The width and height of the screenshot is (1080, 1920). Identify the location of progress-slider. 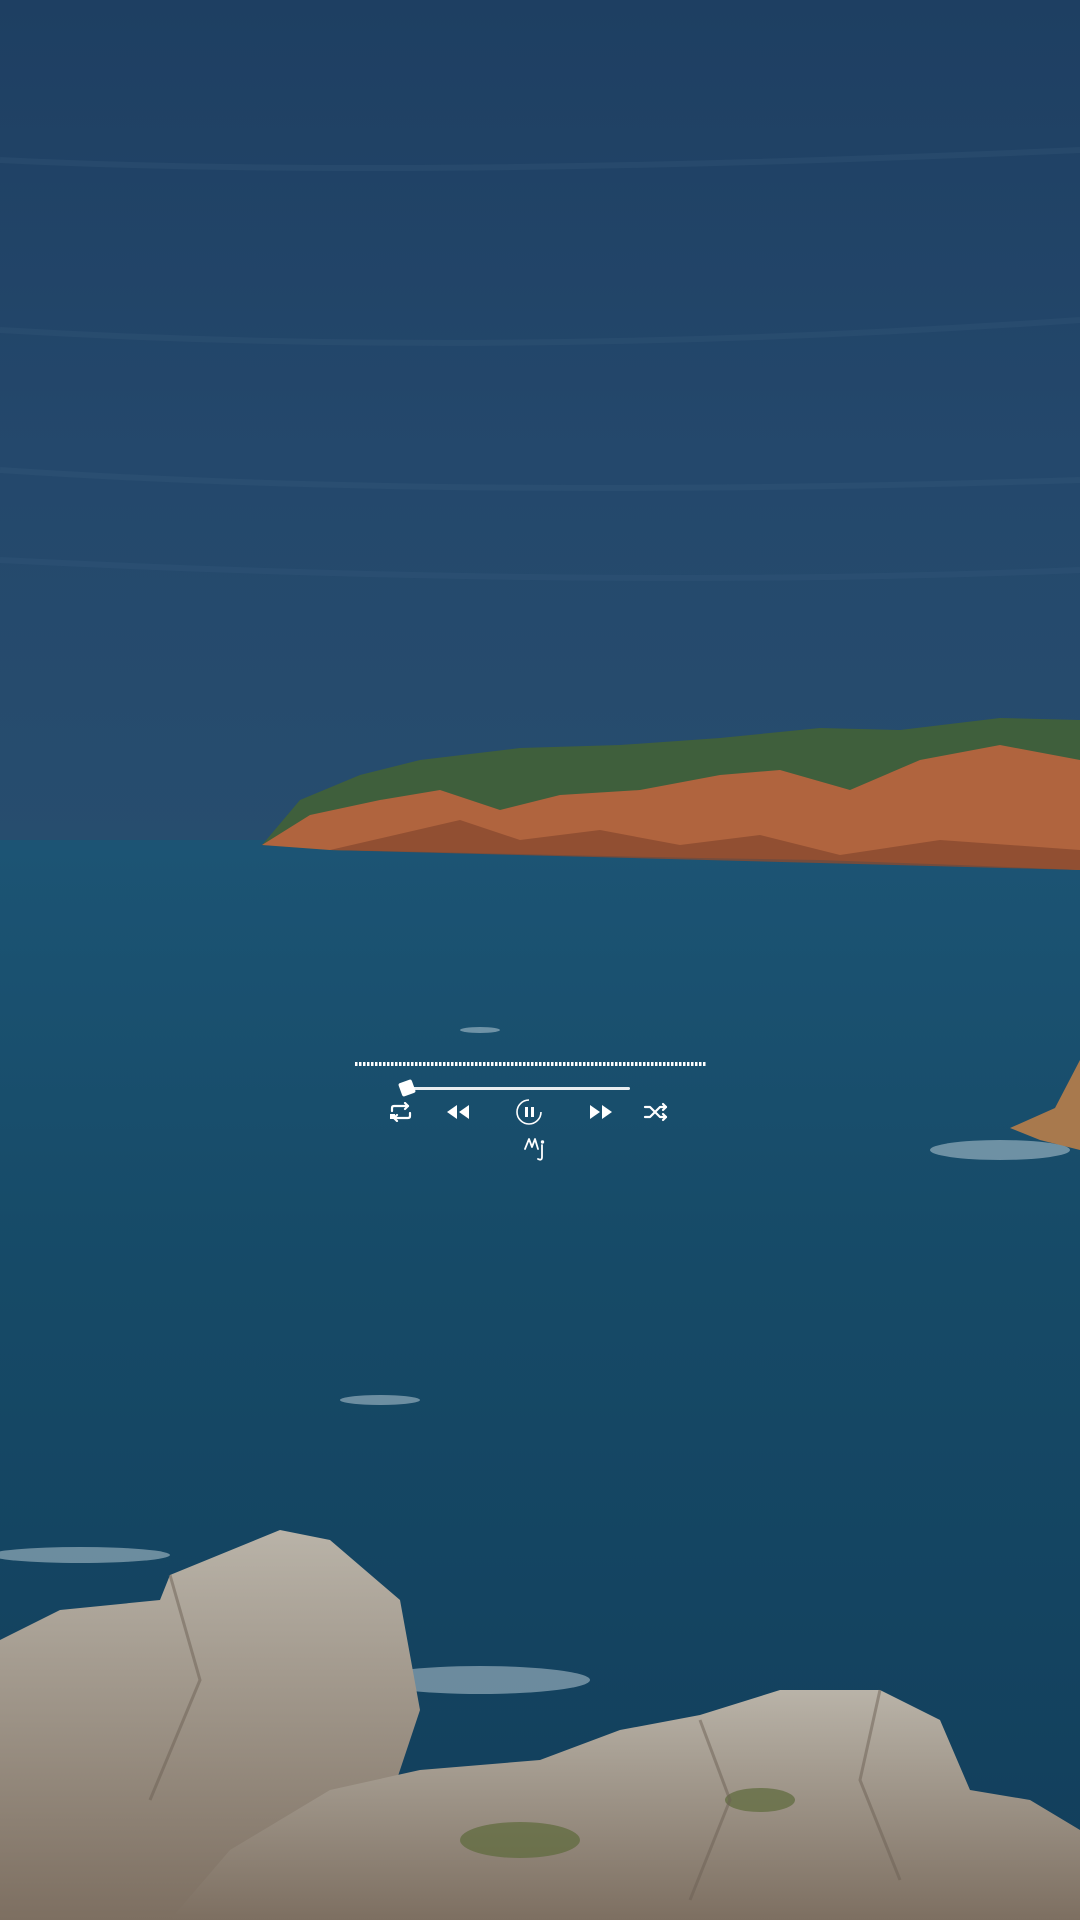
(514, 1088).